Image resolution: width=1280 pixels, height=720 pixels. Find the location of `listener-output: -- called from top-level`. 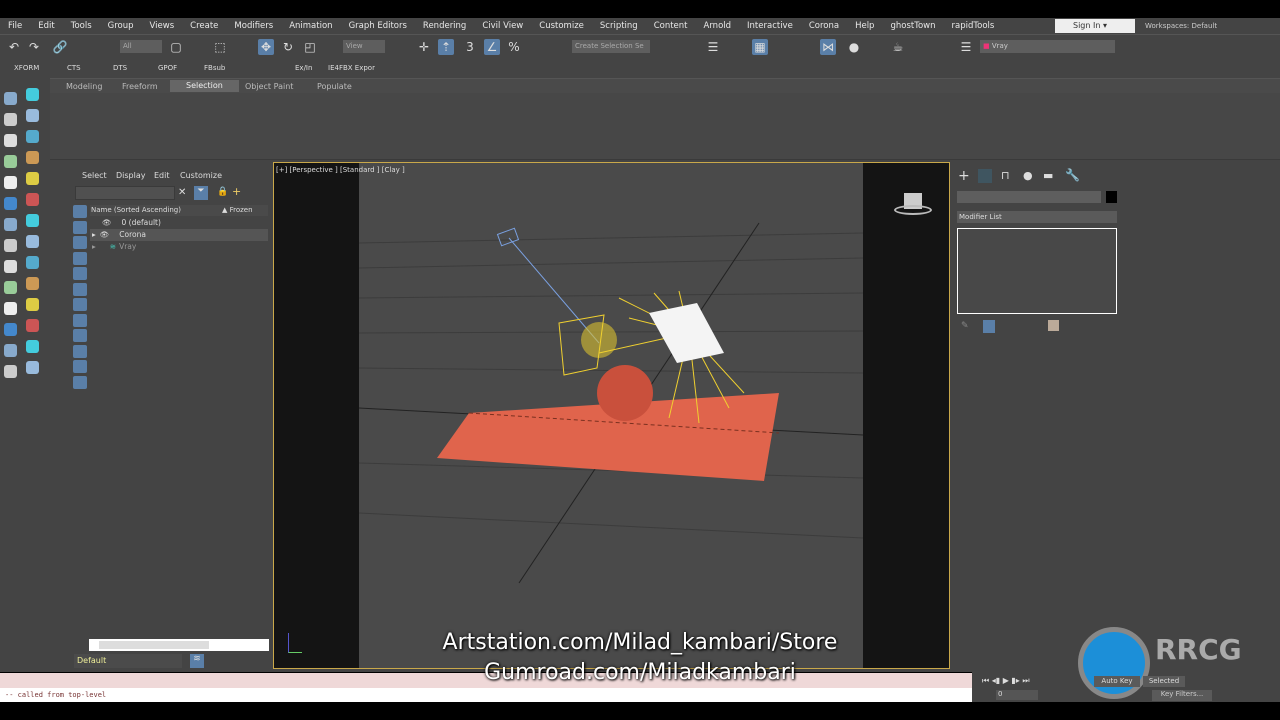

listener-output: -- called from top-level is located at coordinates (486, 695).